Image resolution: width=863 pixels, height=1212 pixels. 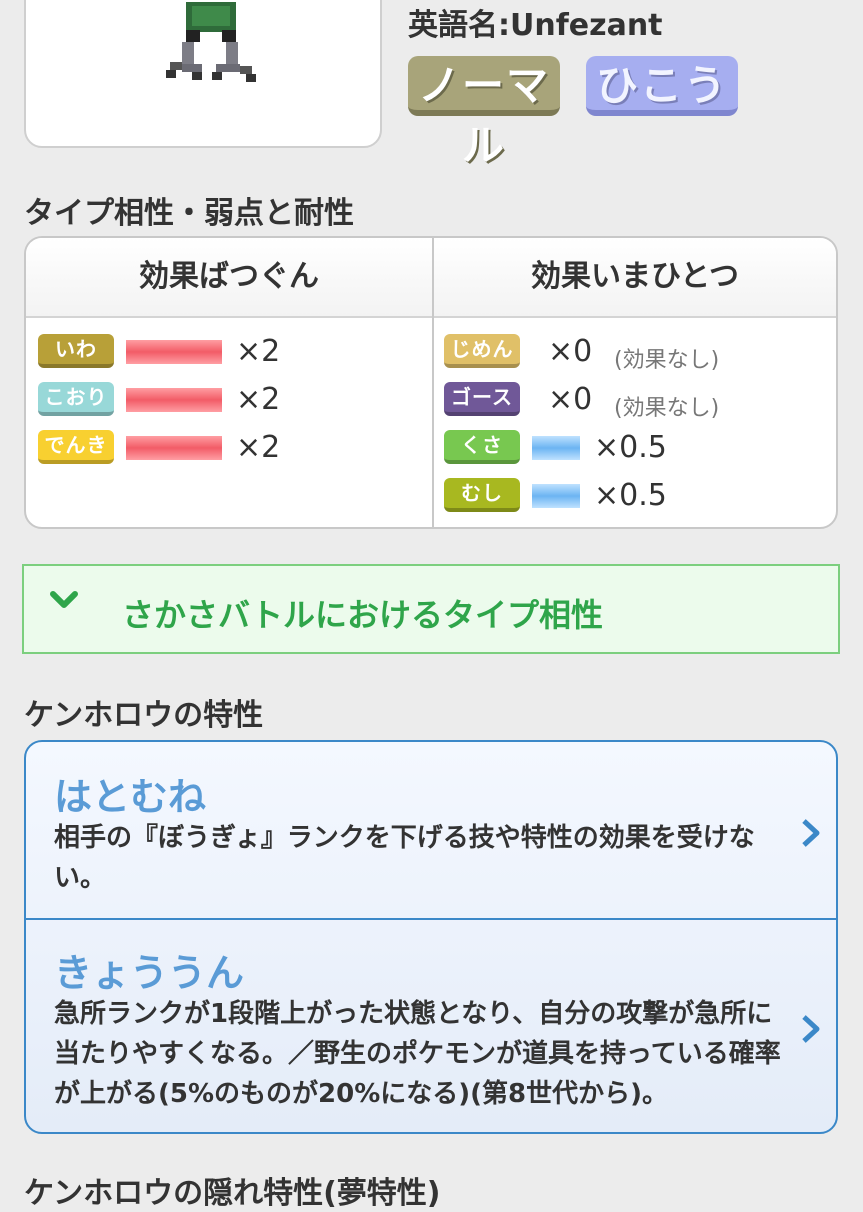 What do you see at coordinates (362, 615) in the screenshot?
I see `reverse-battle-label: さかさバトルにおけるタイプ相性` at bounding box center [362, 615].